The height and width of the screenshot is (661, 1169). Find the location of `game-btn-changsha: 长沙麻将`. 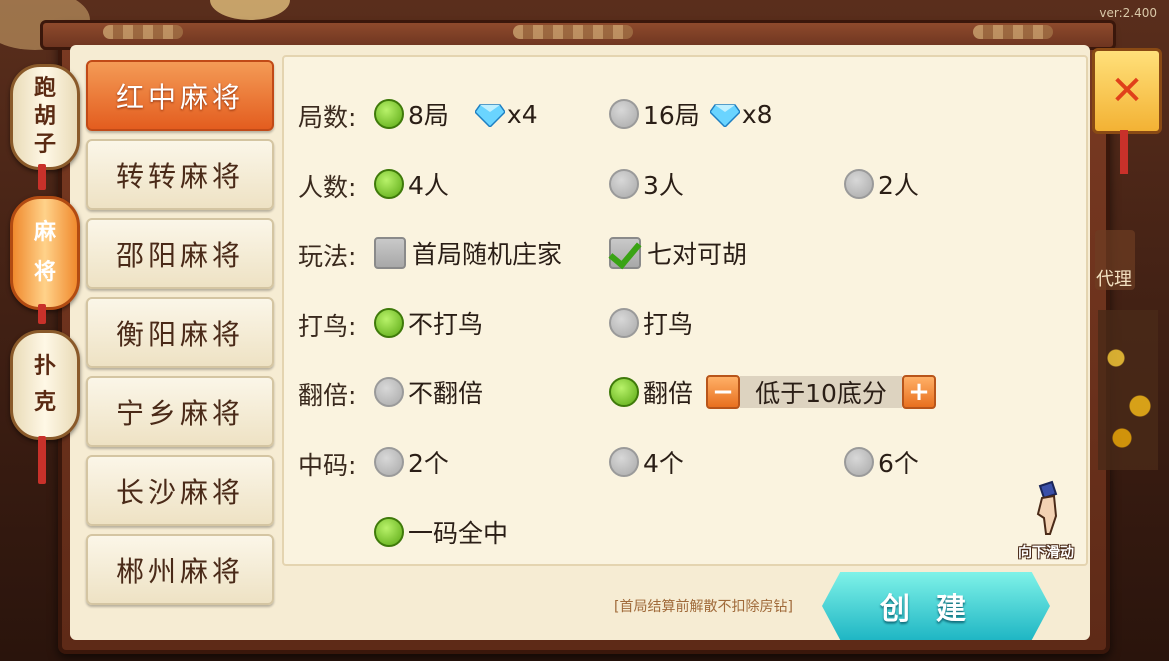

game-btn-changsha: 长沙麻将 is located at coordinates (180, 490).